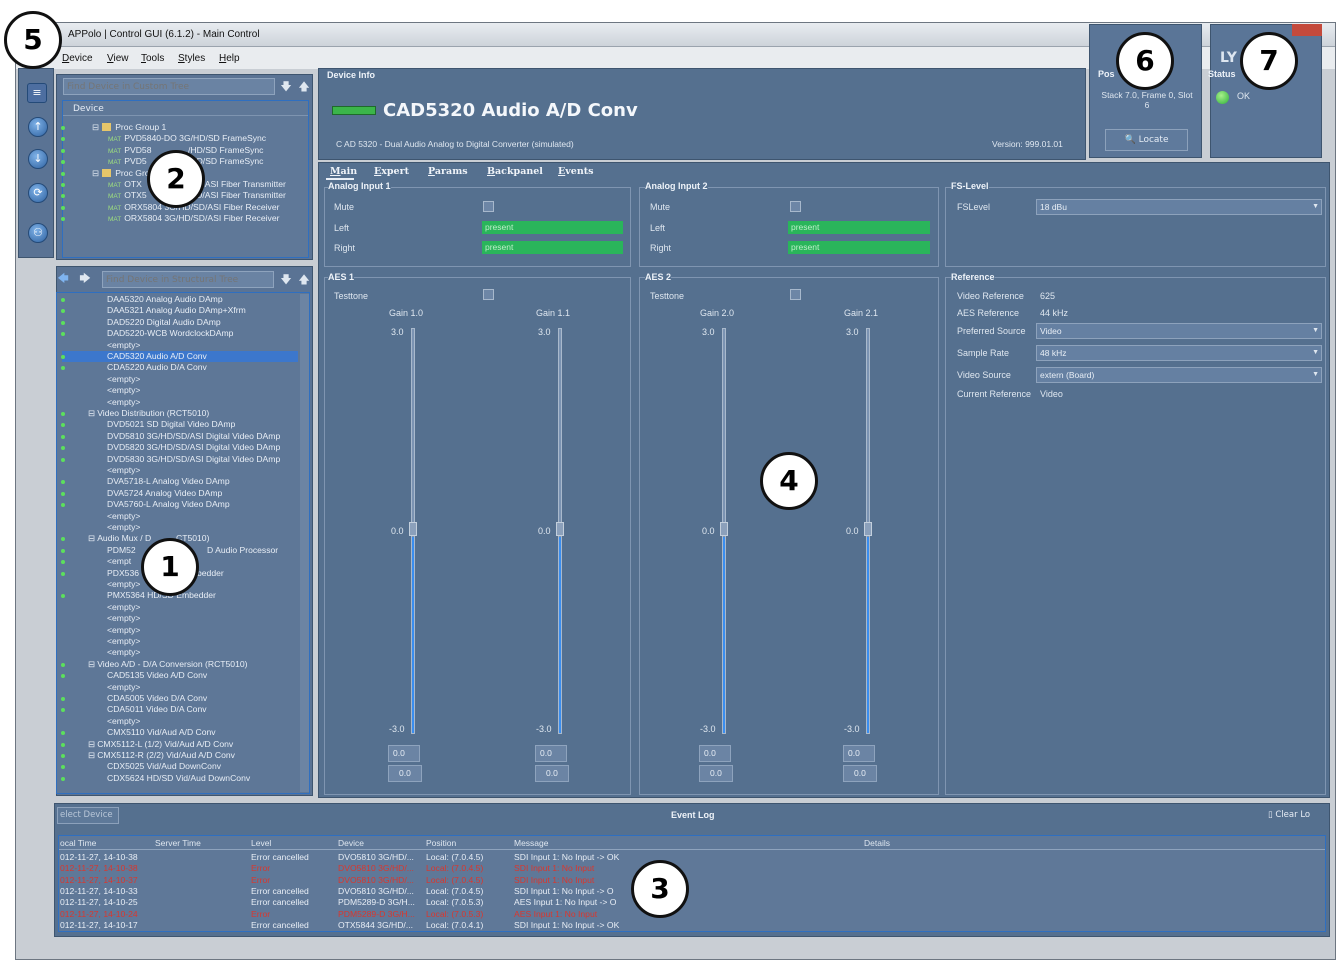  I want to click on custom-tree-search-down-icon: 🡇, so click(286, 87).